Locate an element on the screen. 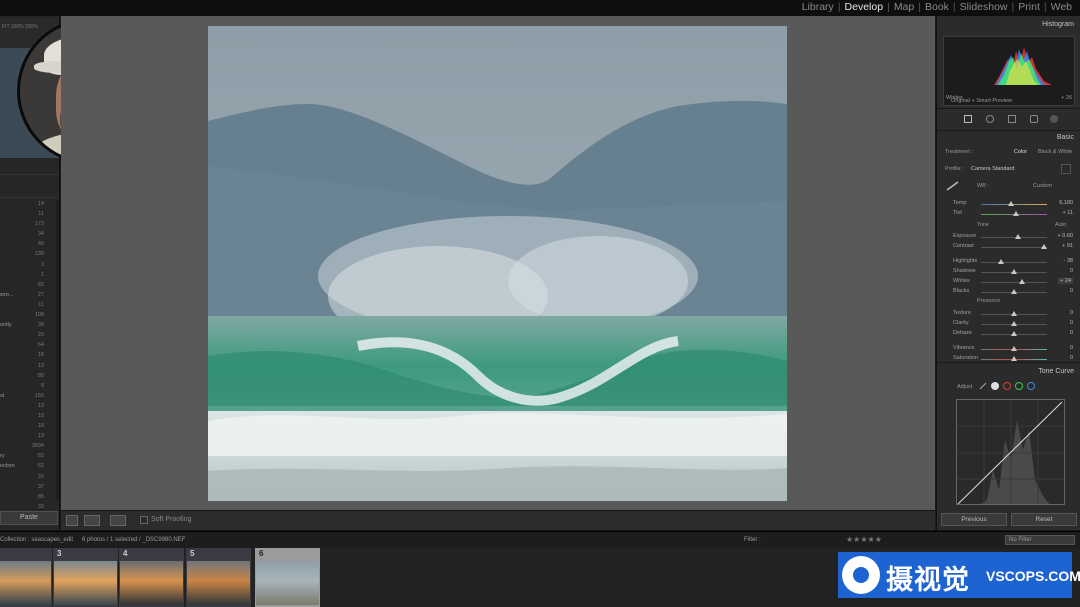 This screenshot has width=1080, height=607. compare-view-button is located at coordinates (118, 520).